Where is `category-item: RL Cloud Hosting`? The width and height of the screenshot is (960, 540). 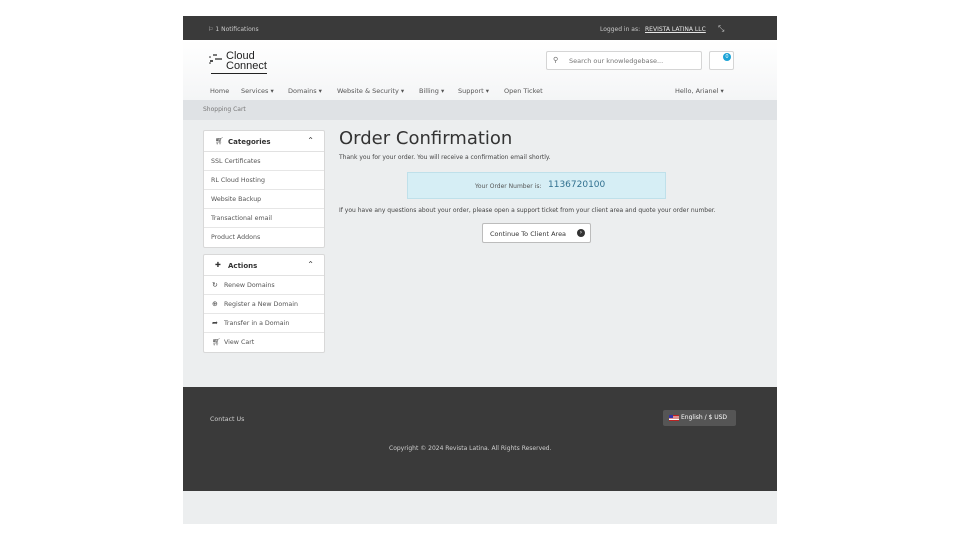
category-item: RL Cloud Hosting is located at coordinates (264, 180).